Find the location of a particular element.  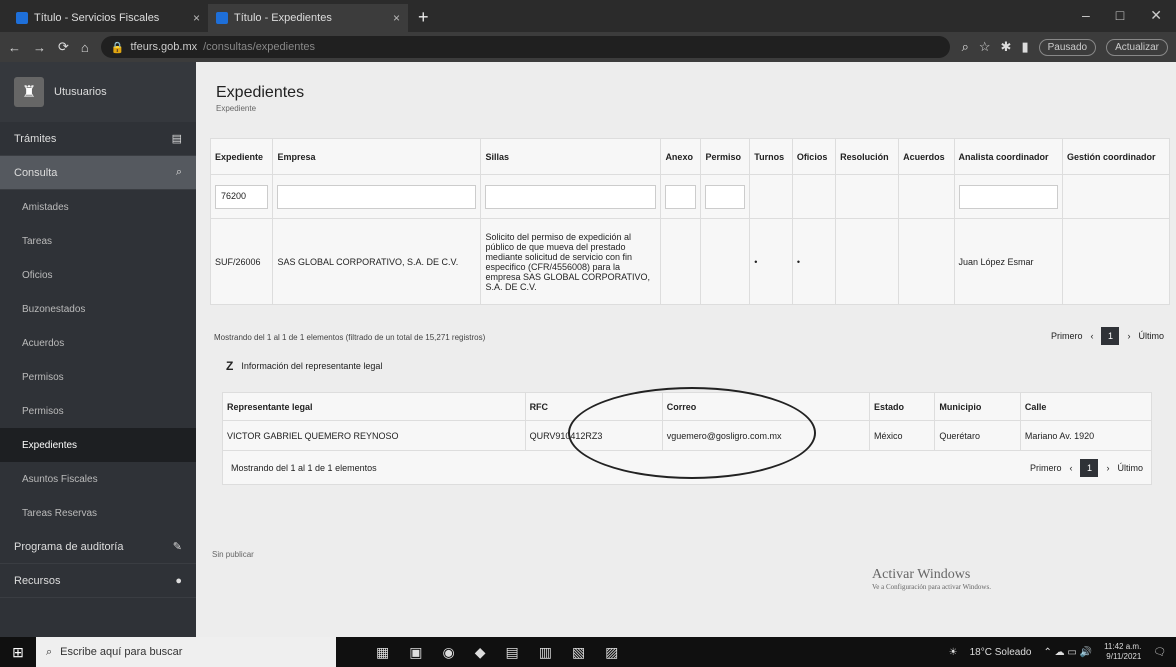

column-header: Anexo is located at coordinates (681, 156).